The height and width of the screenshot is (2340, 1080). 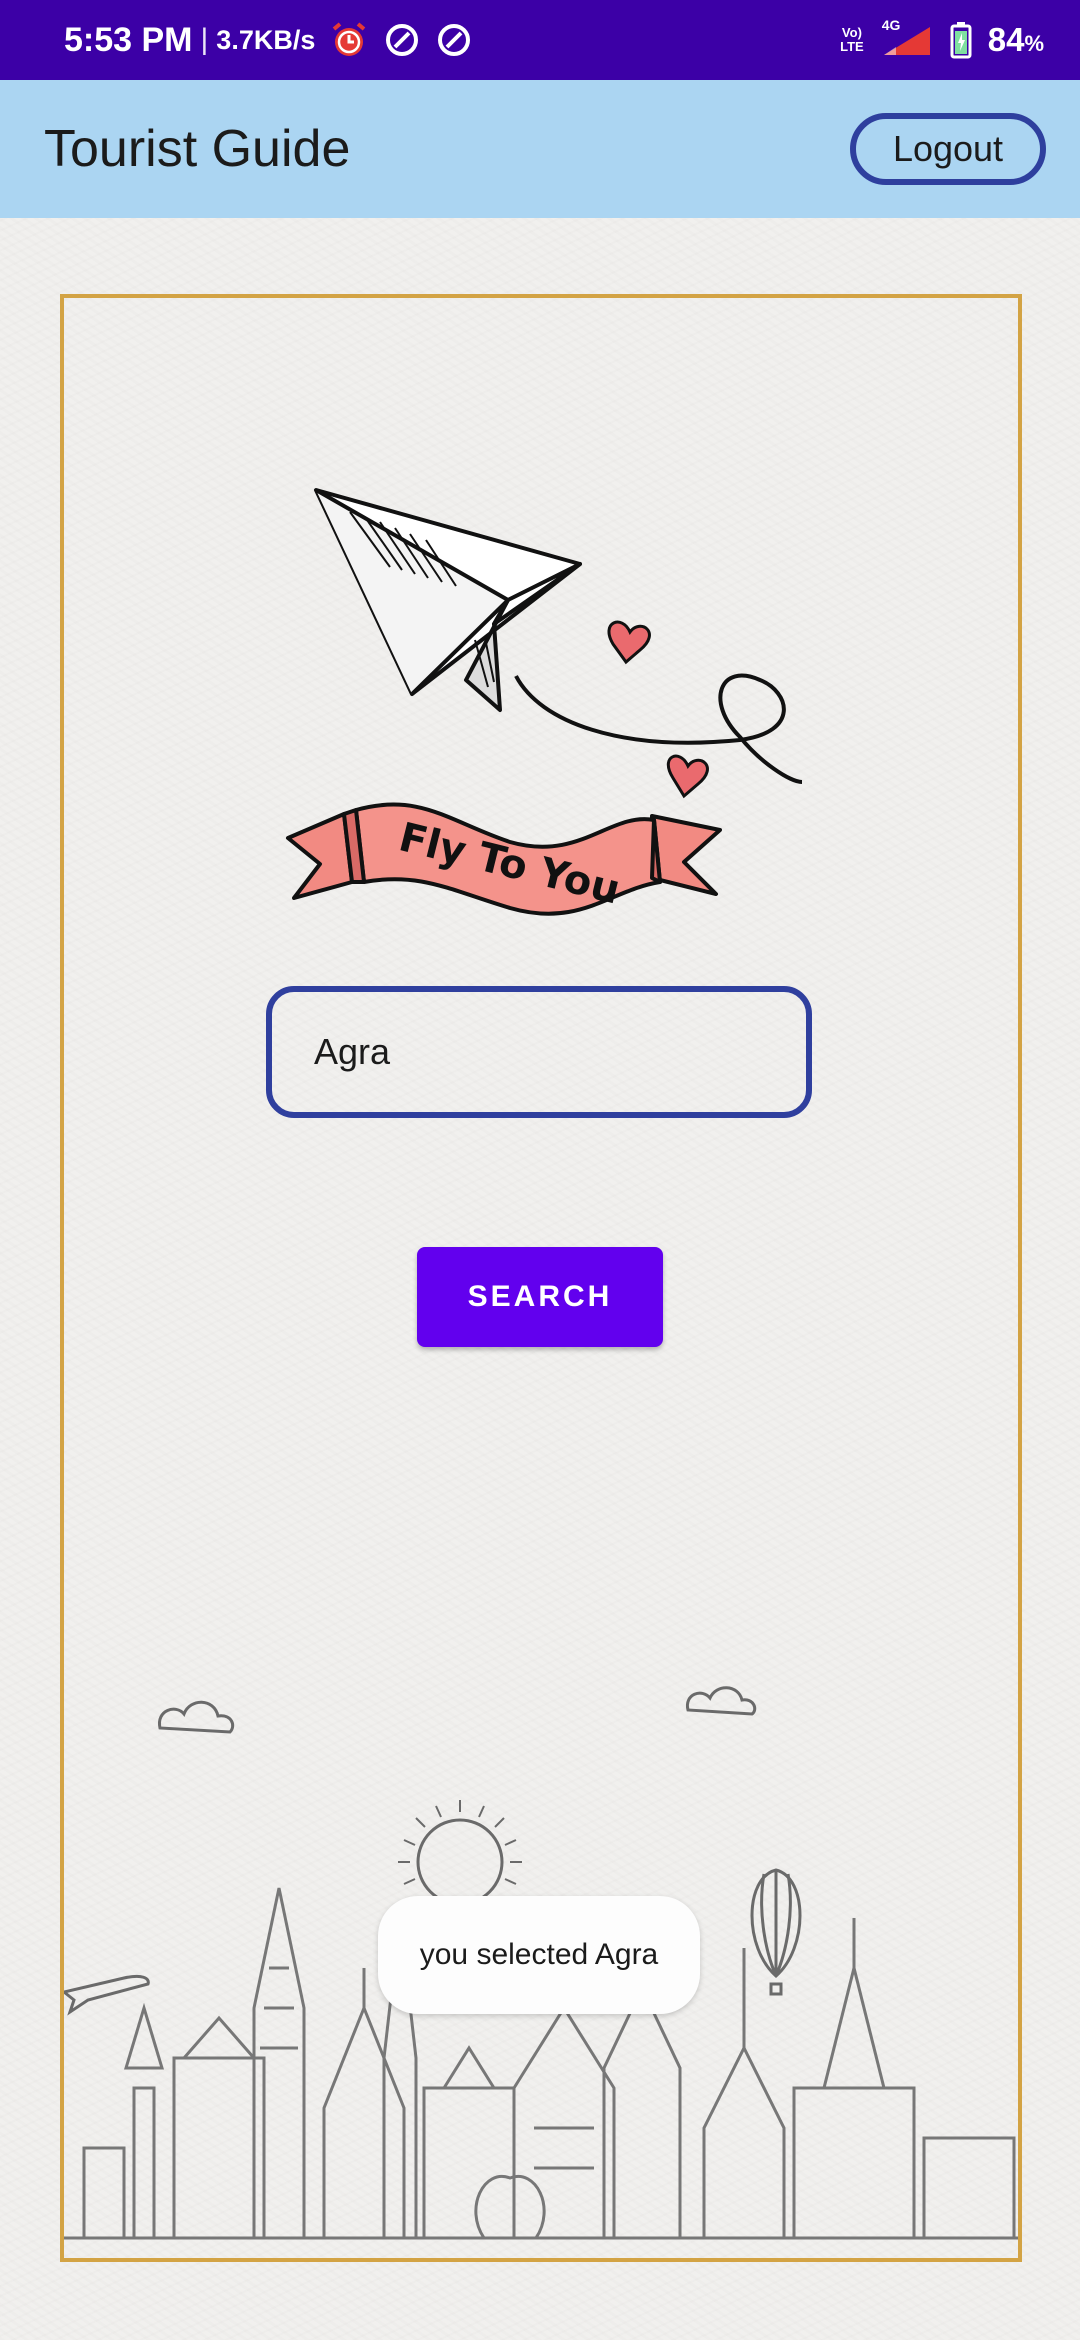 I want to click on volte-icon: Vo) LTE, so click(x=852, y=39).